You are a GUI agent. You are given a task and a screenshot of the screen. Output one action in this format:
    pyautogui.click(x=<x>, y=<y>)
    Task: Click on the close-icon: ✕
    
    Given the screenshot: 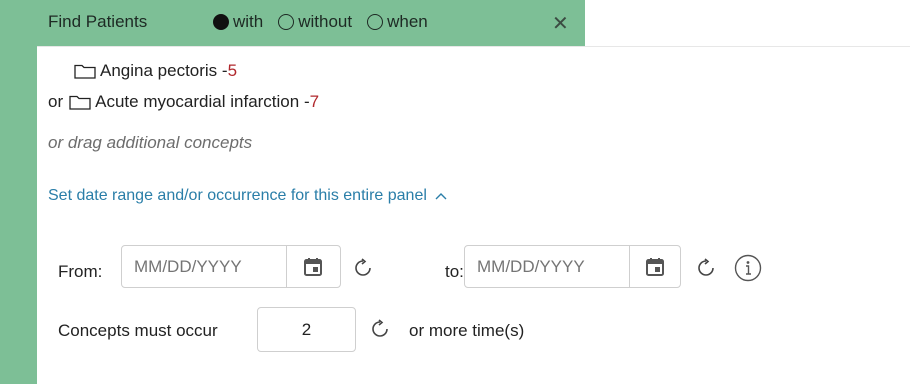 What is the action you would take?
    pyautogui.click(x=560, y=23)
    